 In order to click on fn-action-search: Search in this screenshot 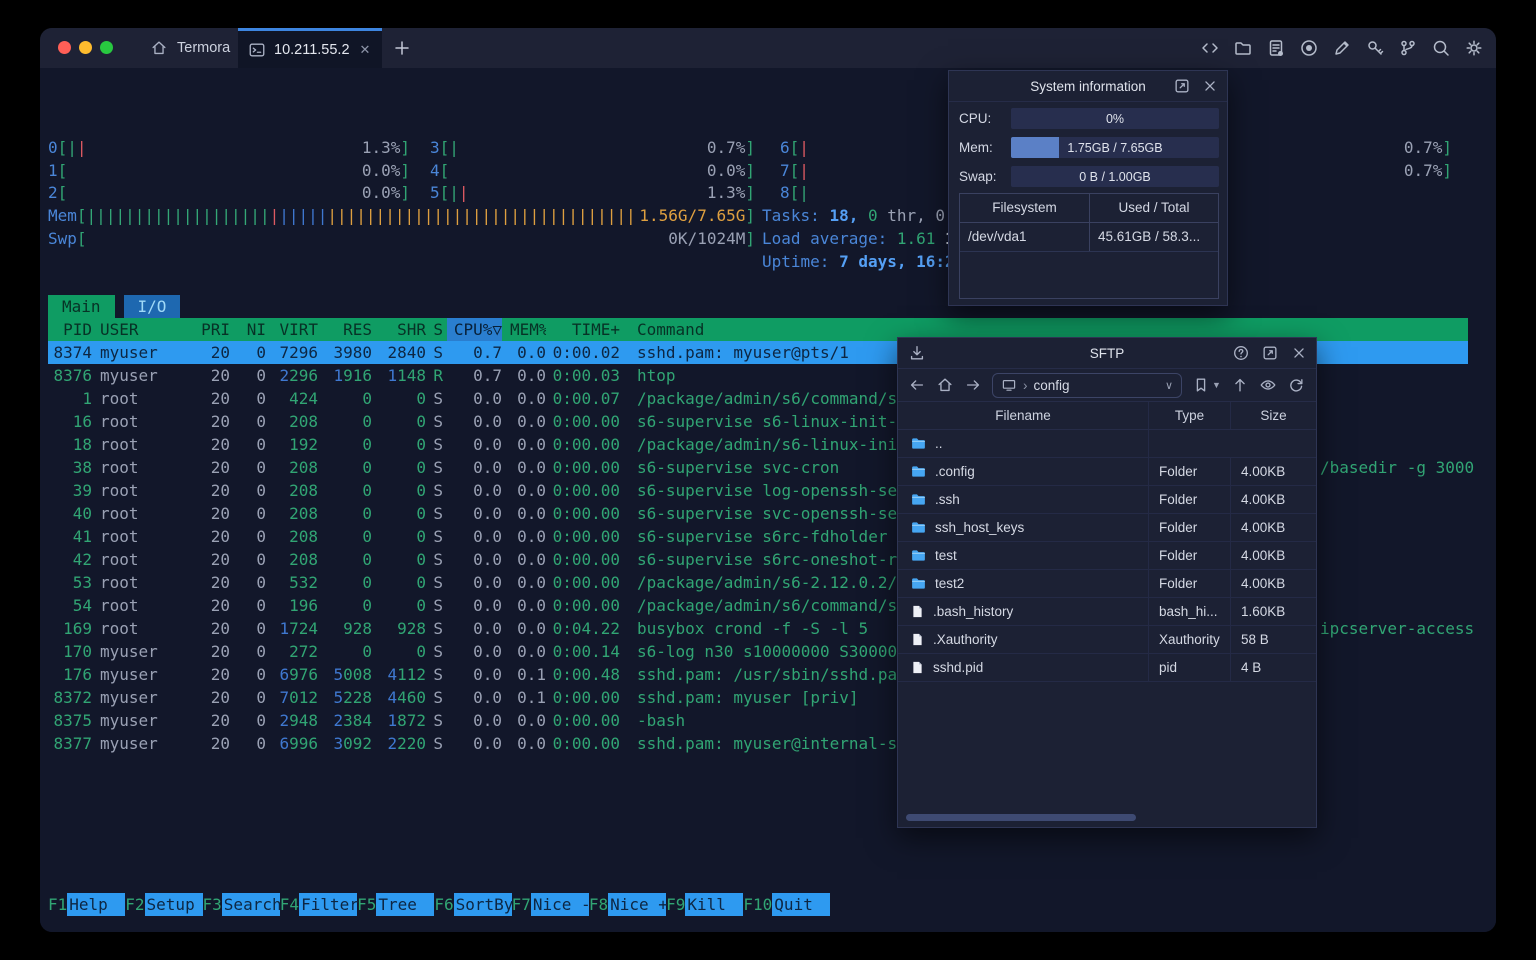, I will do `click(251, 904)`.